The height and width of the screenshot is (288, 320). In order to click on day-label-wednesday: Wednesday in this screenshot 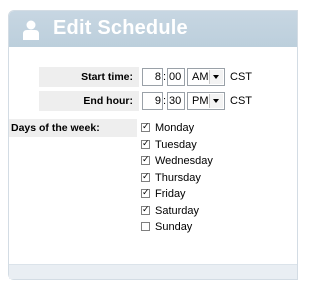, I will do `click(184, 161)`.